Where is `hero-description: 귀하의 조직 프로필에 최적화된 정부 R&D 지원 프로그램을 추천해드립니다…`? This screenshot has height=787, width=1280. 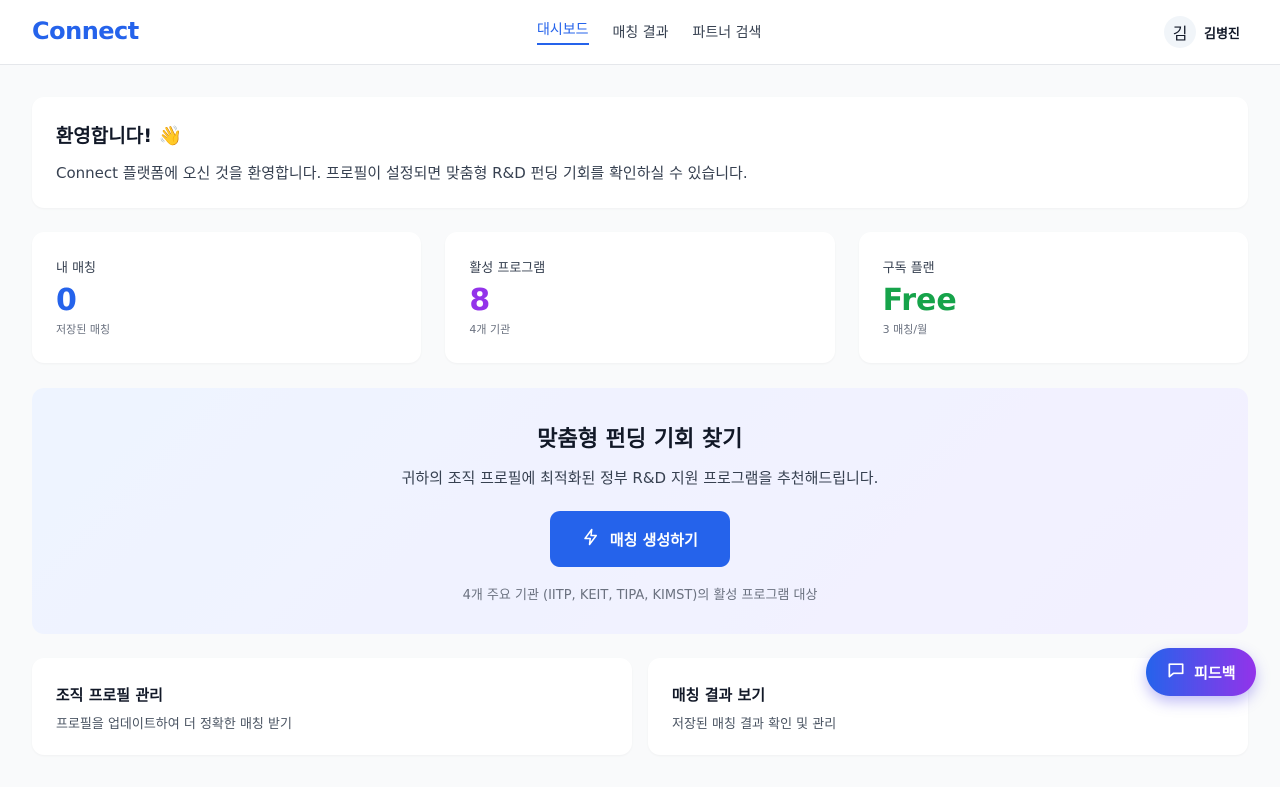
hero-description: 귀하의 조직 프로필에 최적화된 정부 R&D 지원 프로그램을 추천해드립니다… is located at coordinates (640, 478).